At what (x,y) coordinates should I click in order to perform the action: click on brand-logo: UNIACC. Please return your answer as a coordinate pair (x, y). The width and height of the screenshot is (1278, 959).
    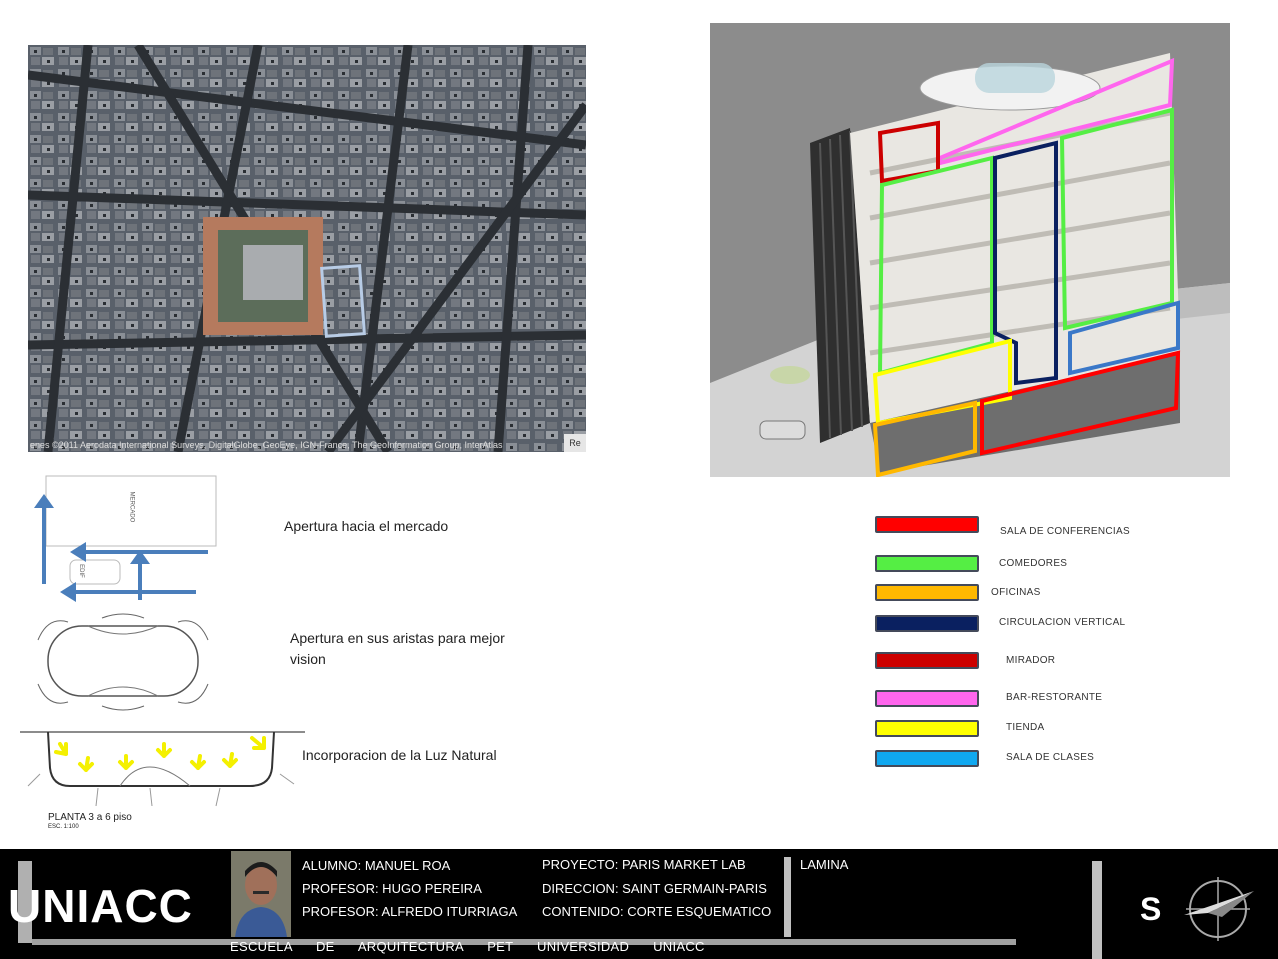
    Looking at the image, I should click on (100, 906).